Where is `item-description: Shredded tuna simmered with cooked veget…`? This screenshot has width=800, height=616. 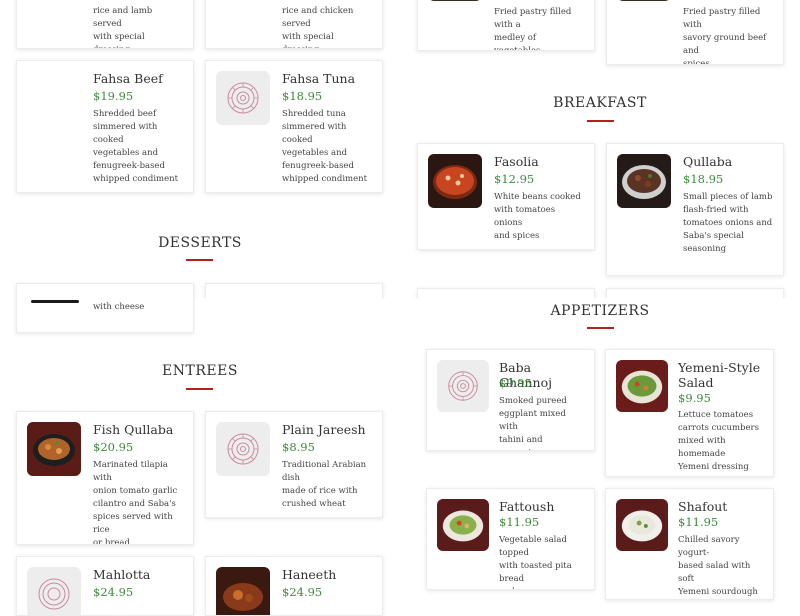
item-description: Shredded tuna simmered with cooked veget… is located at coordinates (325, 146).